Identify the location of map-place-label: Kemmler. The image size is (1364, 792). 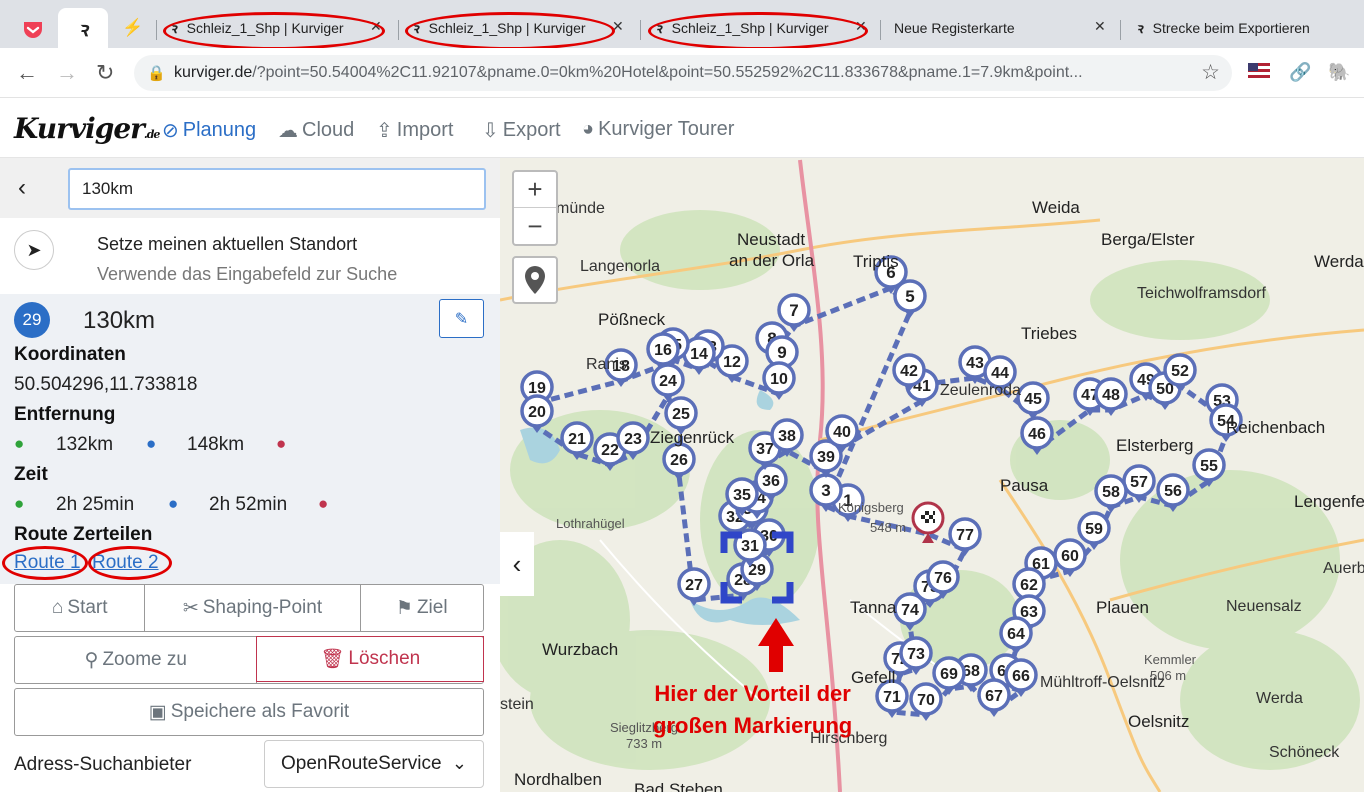
(1170, 659).